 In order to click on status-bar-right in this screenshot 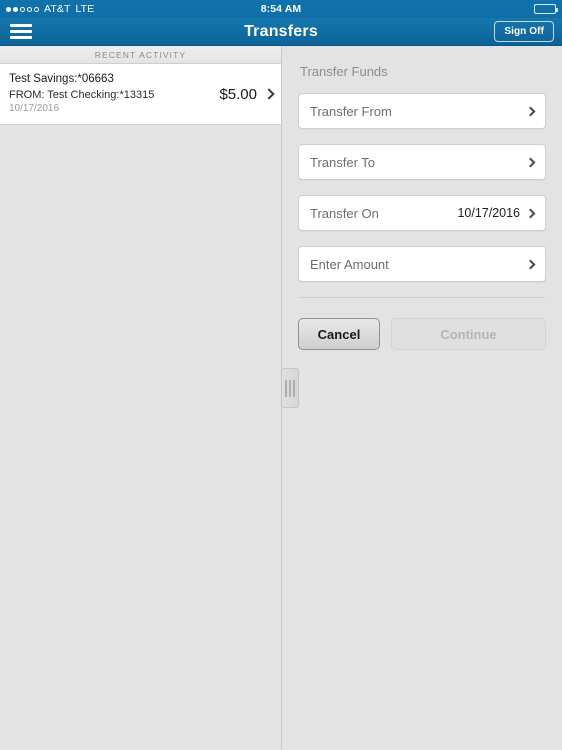, I will do `click(546, 9)`.